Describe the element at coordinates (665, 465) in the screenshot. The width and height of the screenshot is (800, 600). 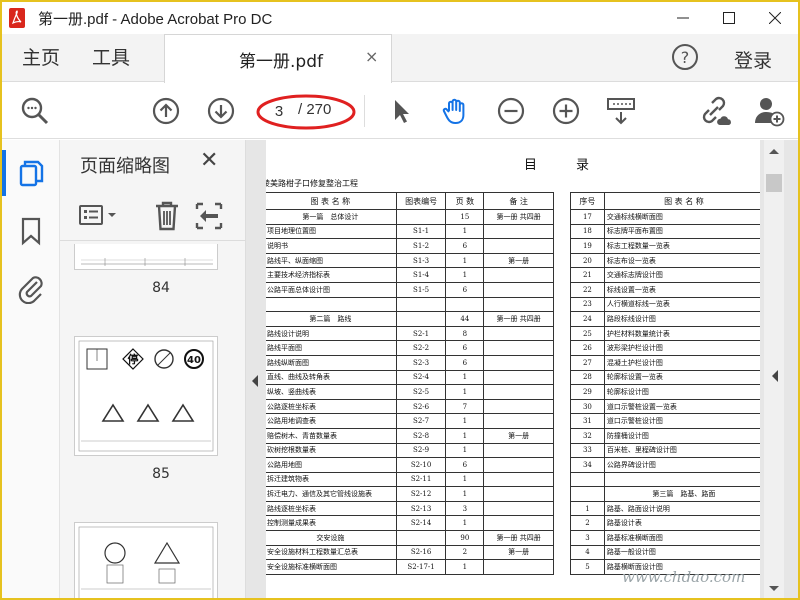
I see `table-row: 34 公路界碑设计图` at that location.